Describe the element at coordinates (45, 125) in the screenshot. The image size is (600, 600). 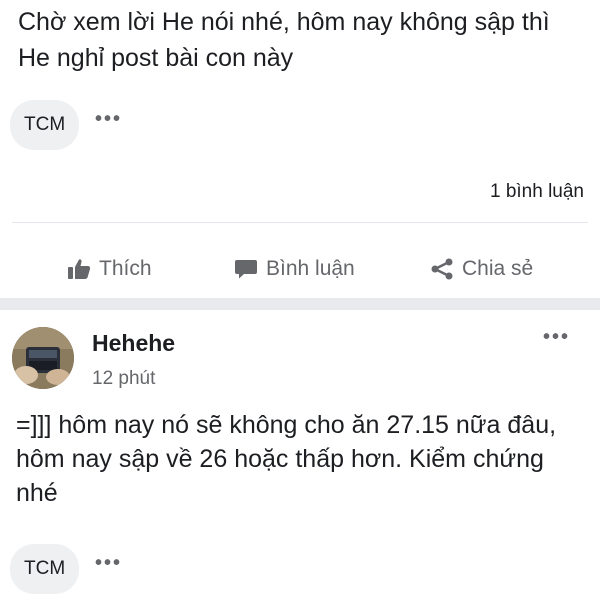
I see `post-tag-chip: TCM` at that location.